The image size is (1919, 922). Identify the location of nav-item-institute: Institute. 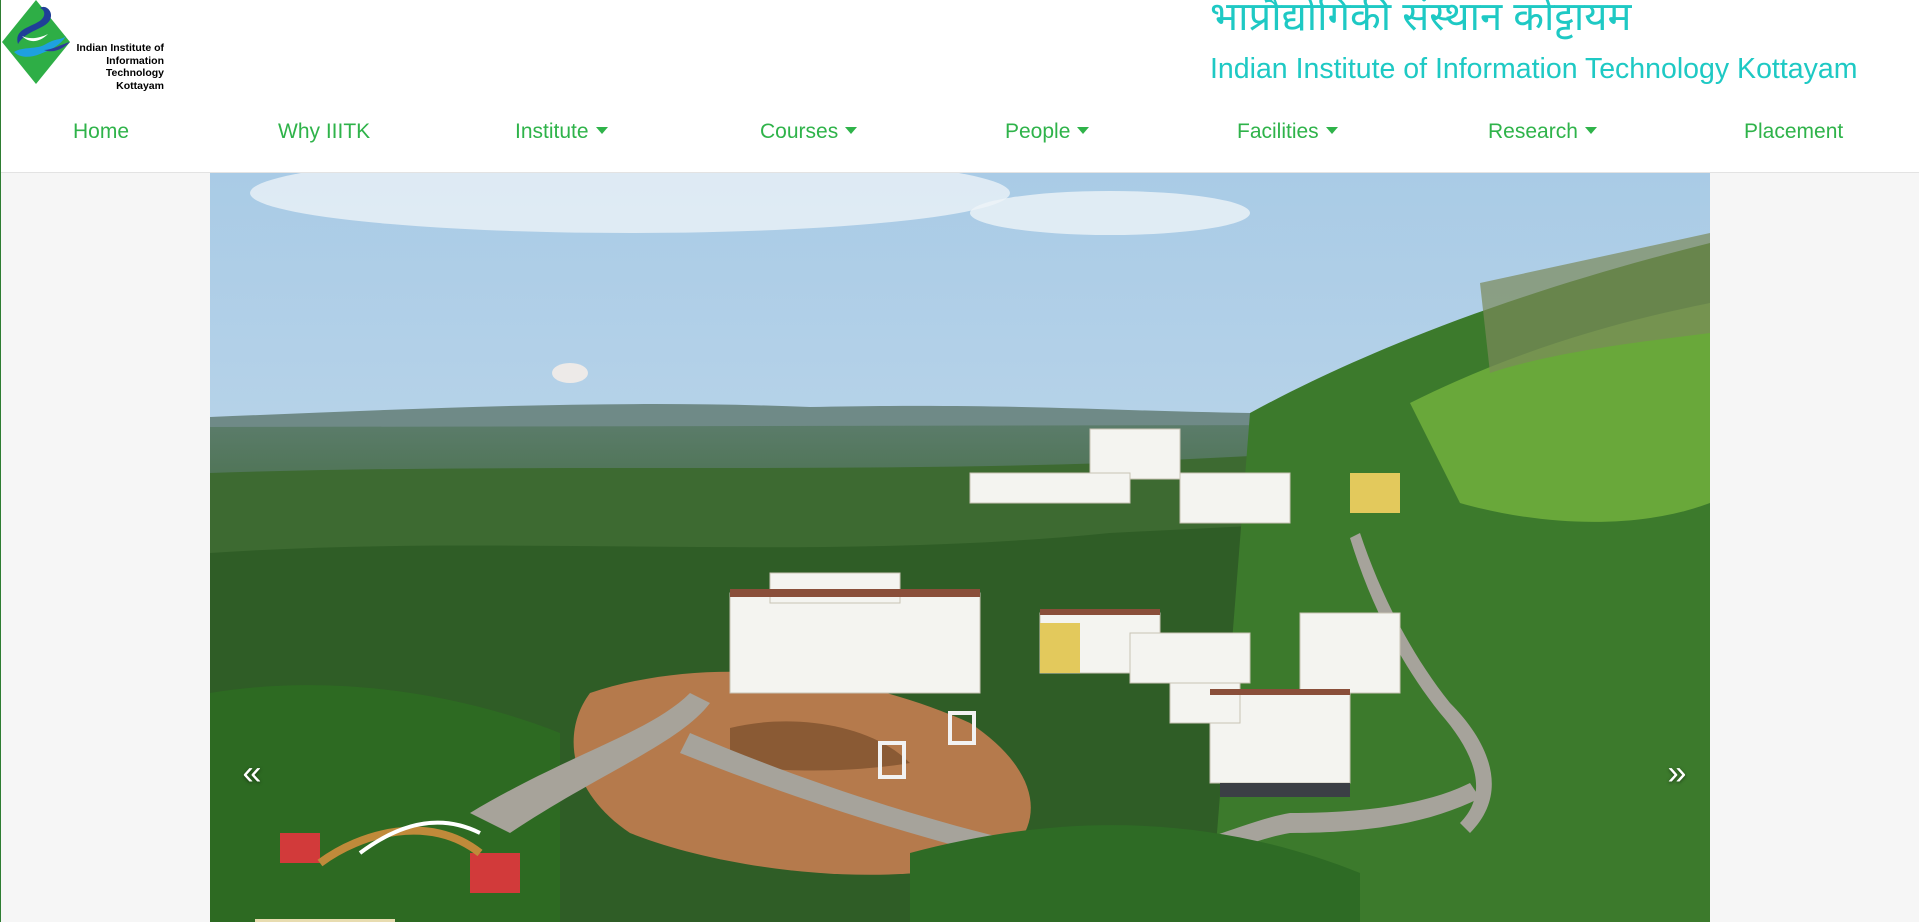
(561, 132).